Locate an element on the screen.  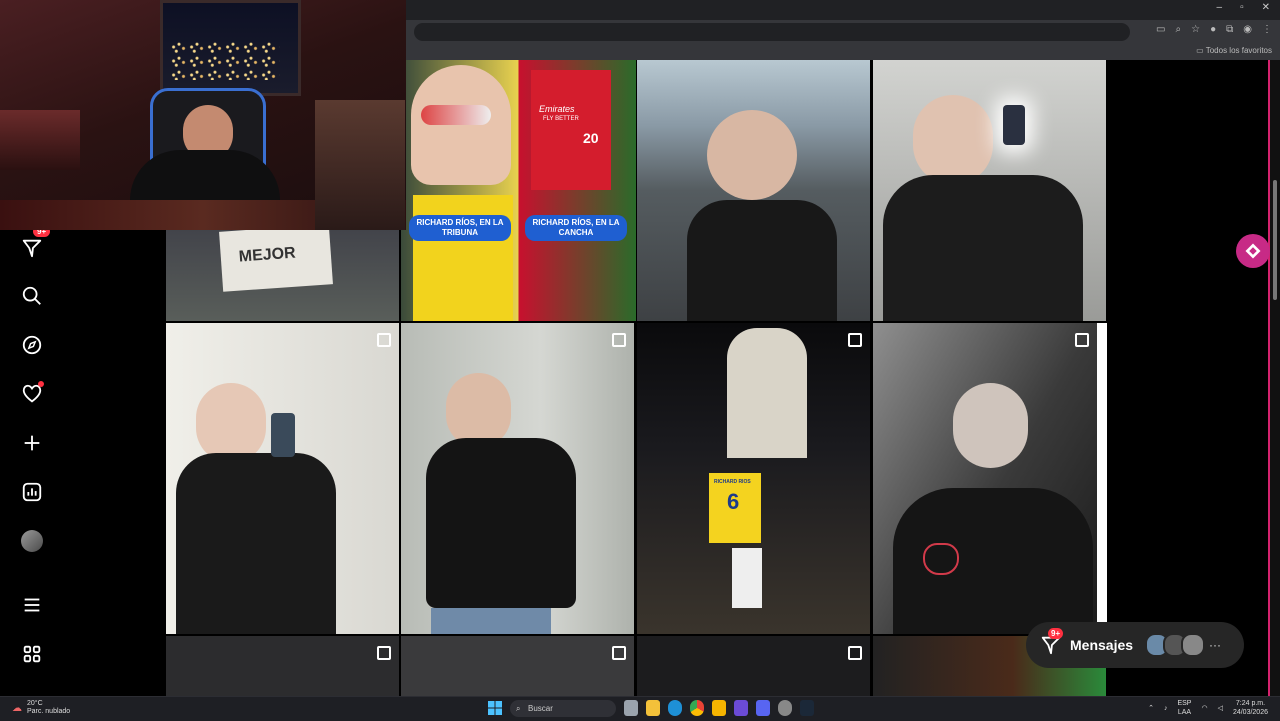
post-glasses is located at coordinates (456, 115).